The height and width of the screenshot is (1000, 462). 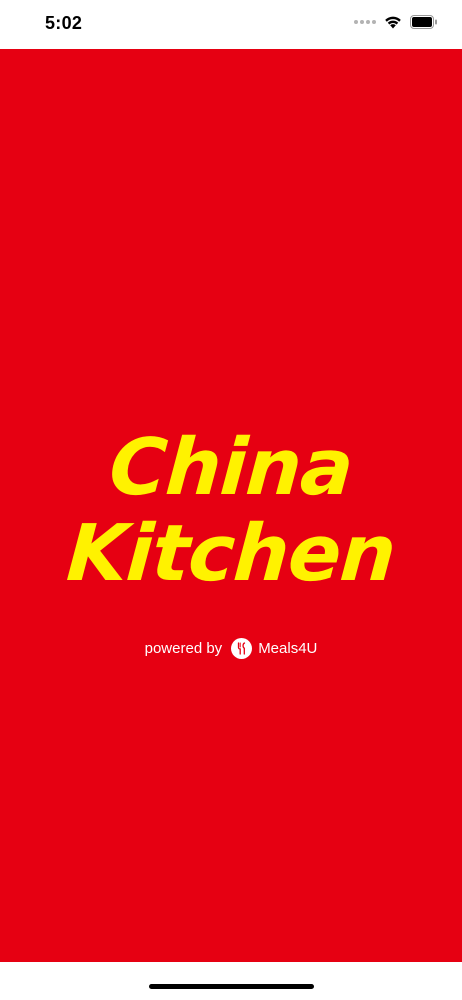 What do you see at coordinates (231, 981) in the screenshot?
I see `home-indicator-area` at bounding box center [231, 981].